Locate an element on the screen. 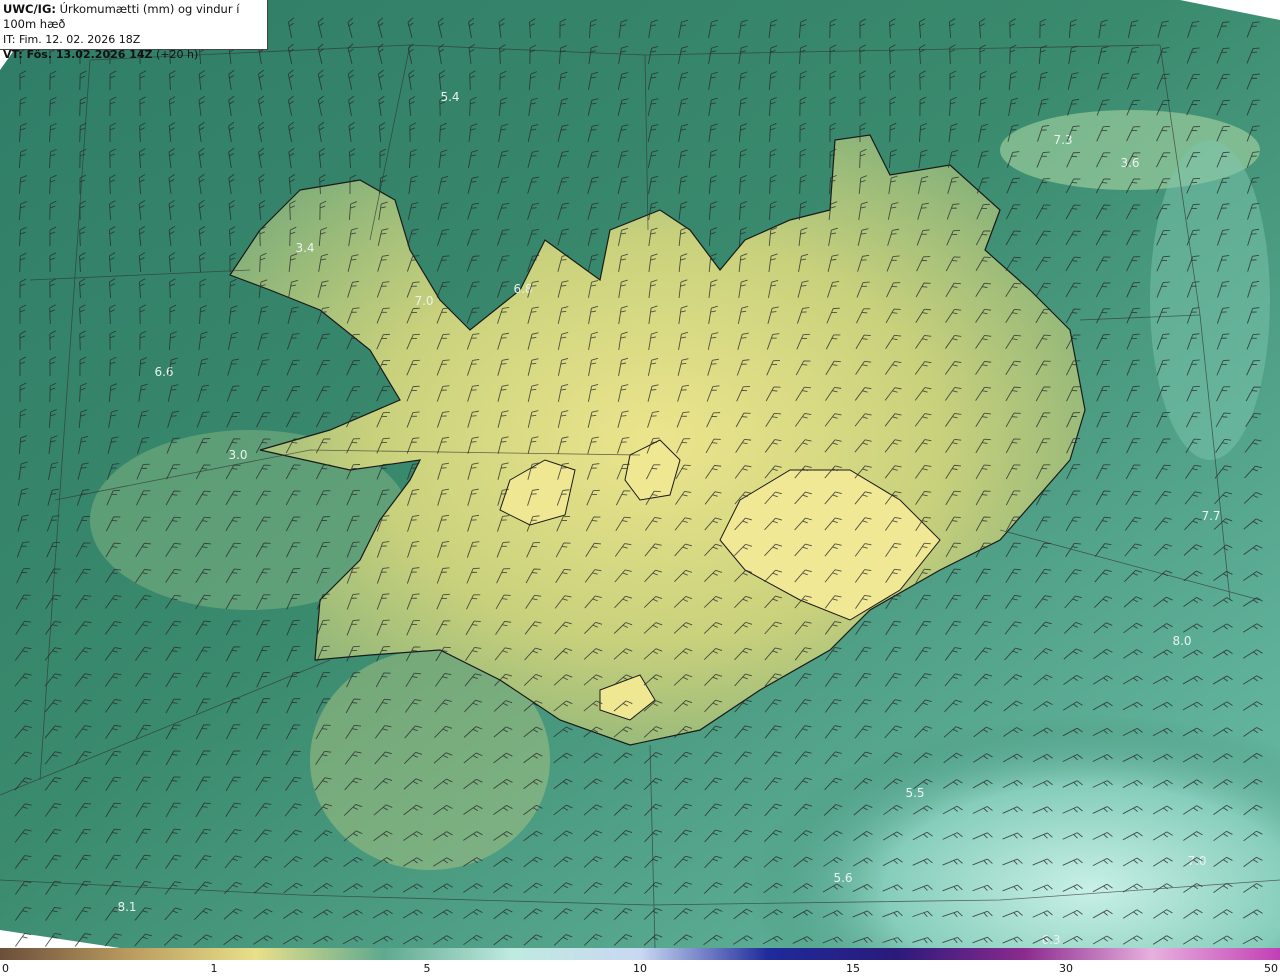 The height and width of the screenshot is (978, 1280). precipitation-colorbar: 0 1 5 10 15 30 50 is located at coordinates (640, 963).